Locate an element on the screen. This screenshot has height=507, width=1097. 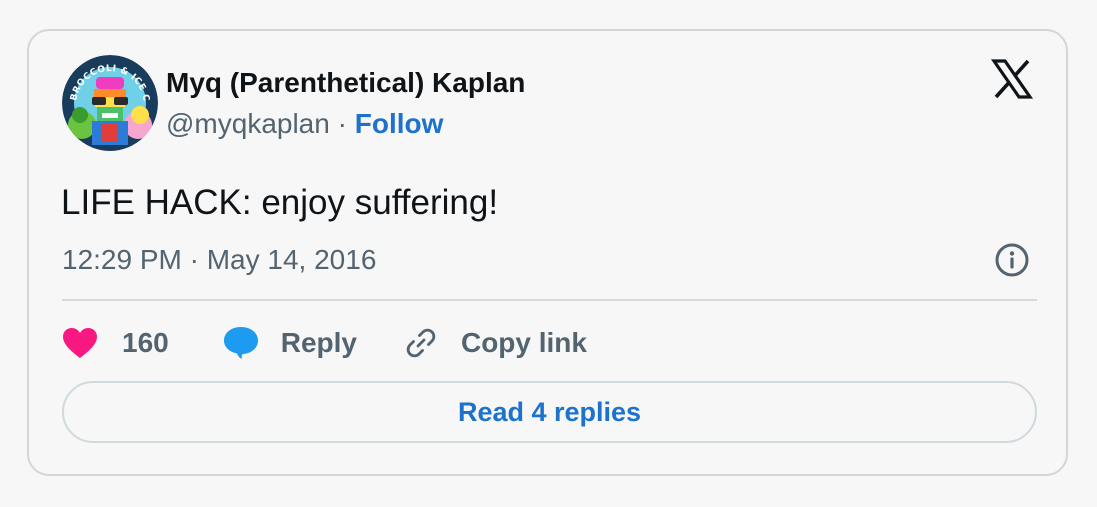
speech-bubble-icon is located at coordinates (241, 343).